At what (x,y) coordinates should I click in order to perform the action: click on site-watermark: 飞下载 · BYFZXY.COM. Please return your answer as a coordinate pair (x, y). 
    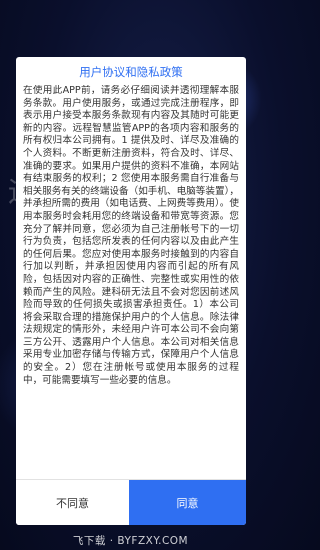
    Looking at the image, I should click on (130, 541).